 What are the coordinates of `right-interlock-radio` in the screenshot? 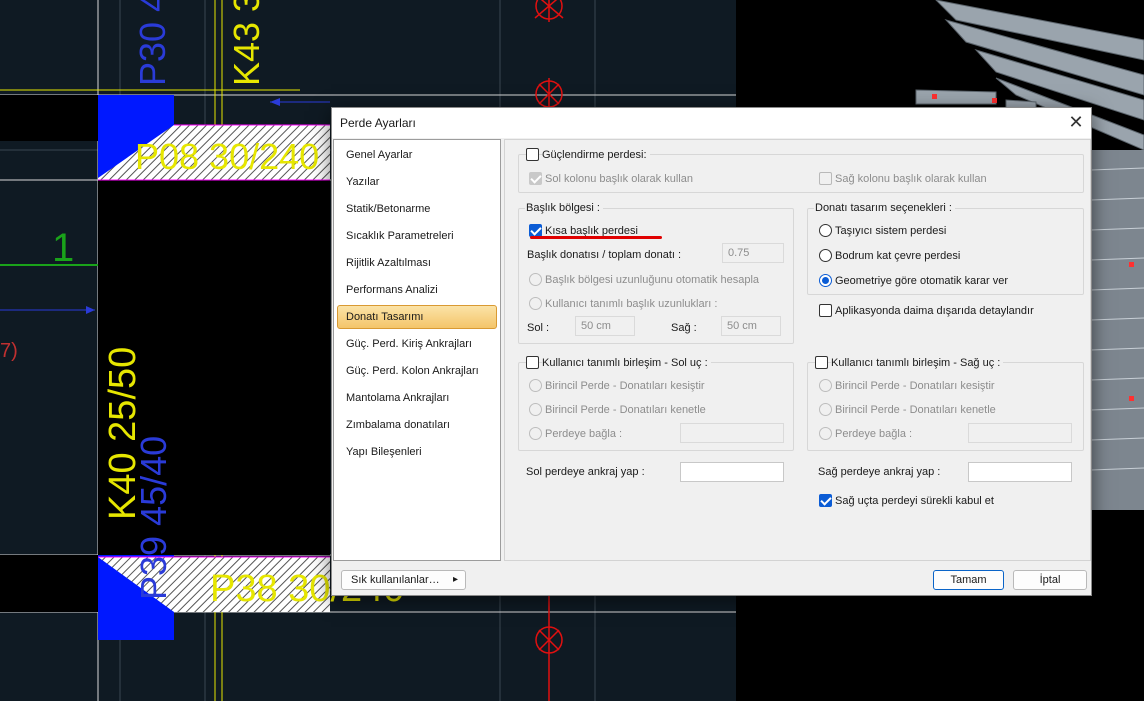 It's located at (825, 409).